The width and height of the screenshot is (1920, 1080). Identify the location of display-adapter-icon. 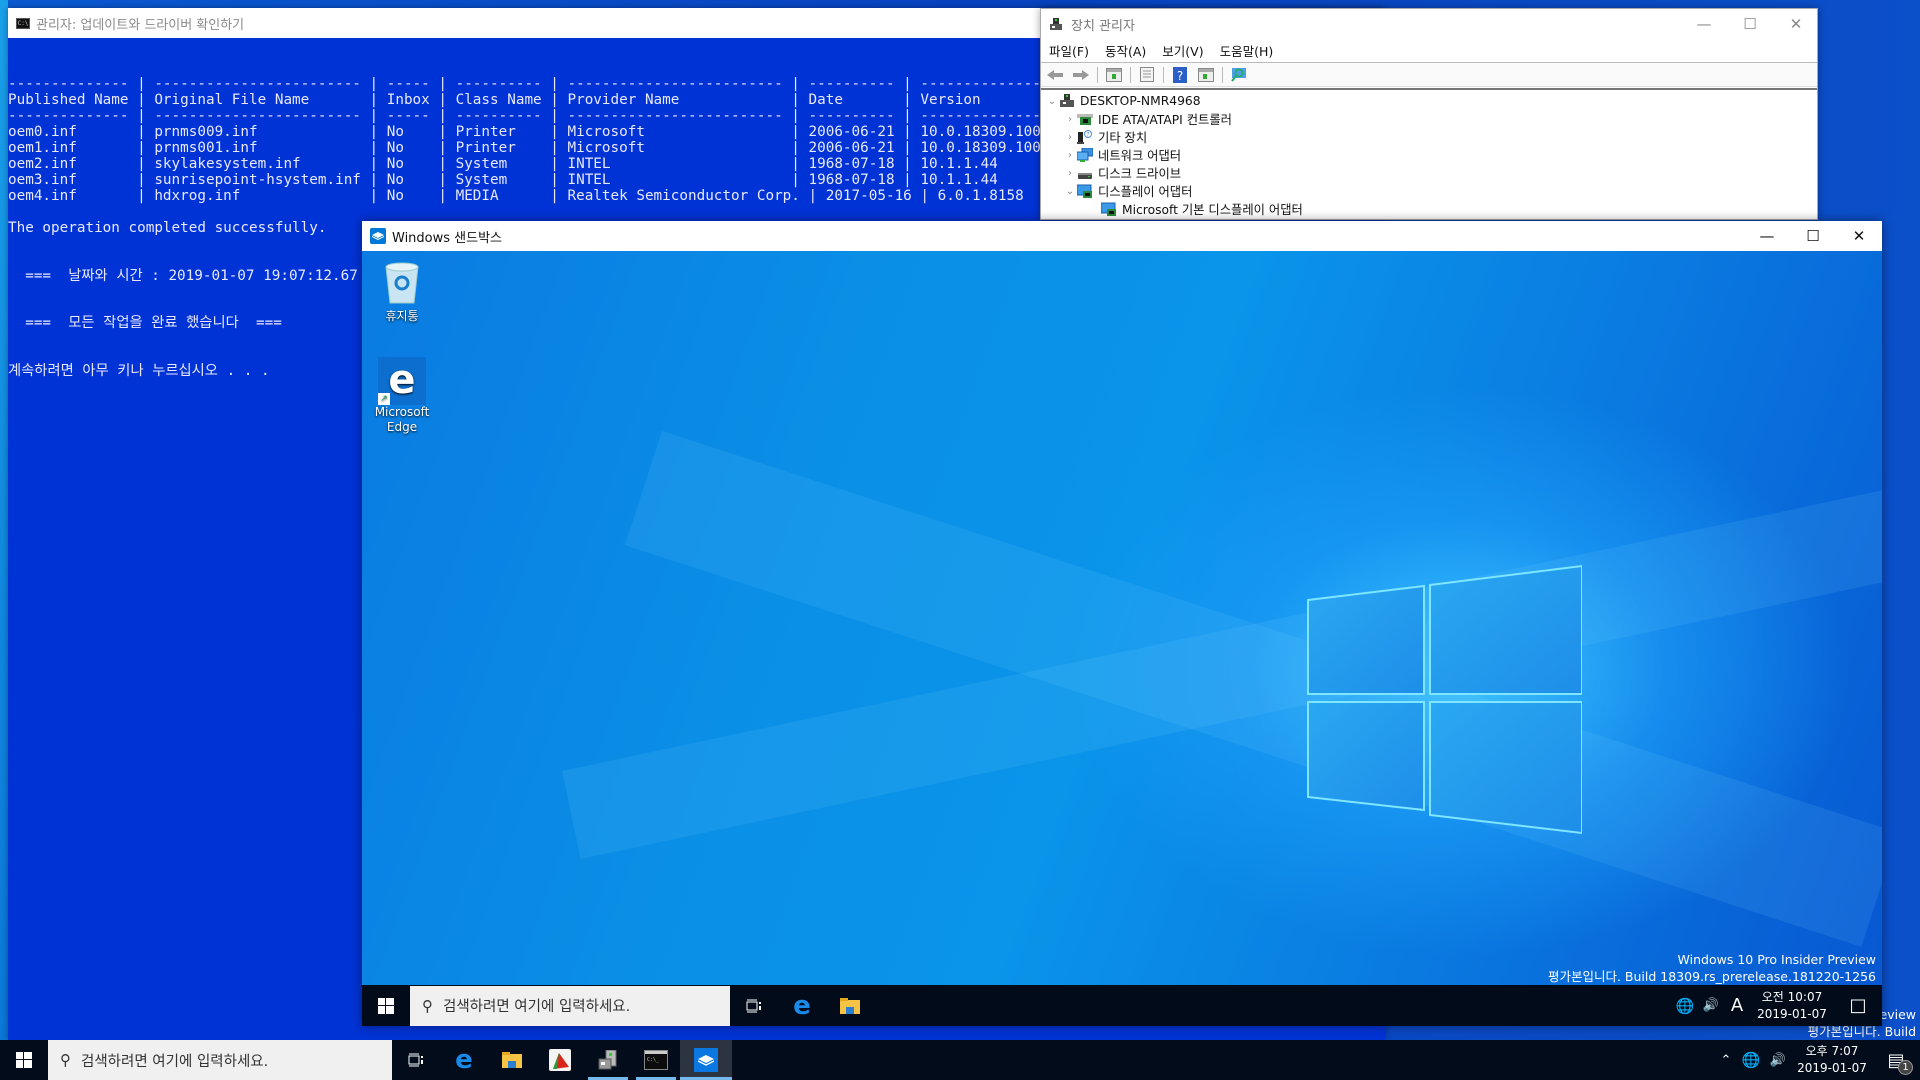
(1084, 191).